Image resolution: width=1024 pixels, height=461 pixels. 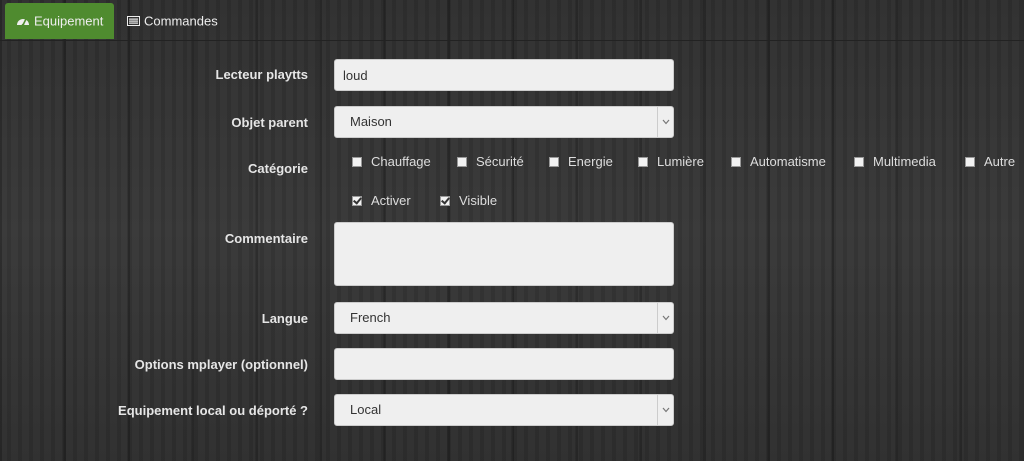 What do you see at coordinates (581, 161) in the screenshot?
I see `categorie-energie-checkbox: Energie` at bounding box center [581, 161].